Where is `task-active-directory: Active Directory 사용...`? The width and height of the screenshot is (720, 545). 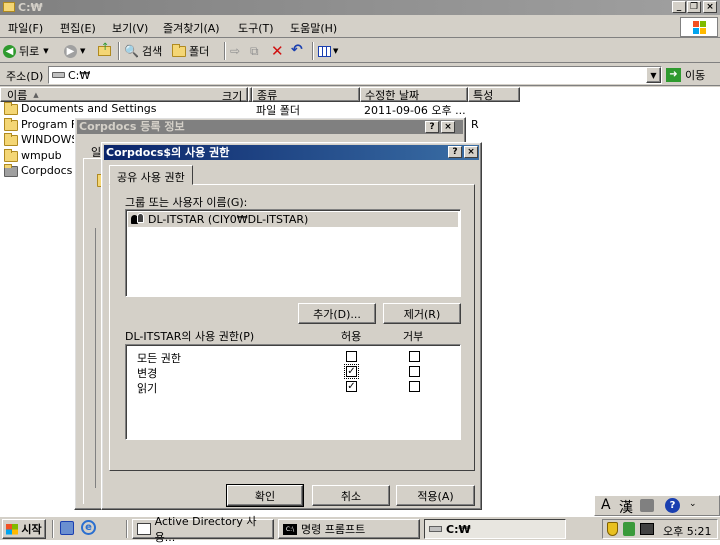
task-active-directory: Active Directory 사용... is located at coordinates (203, 529).